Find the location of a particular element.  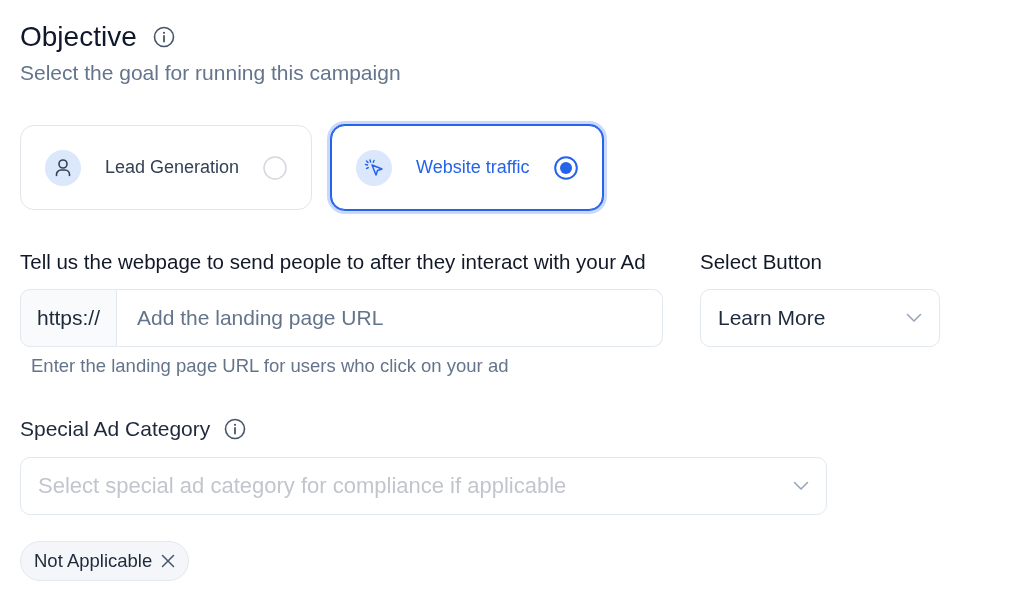

field-label: Special Ad Category is located at coordinates (115, 429).